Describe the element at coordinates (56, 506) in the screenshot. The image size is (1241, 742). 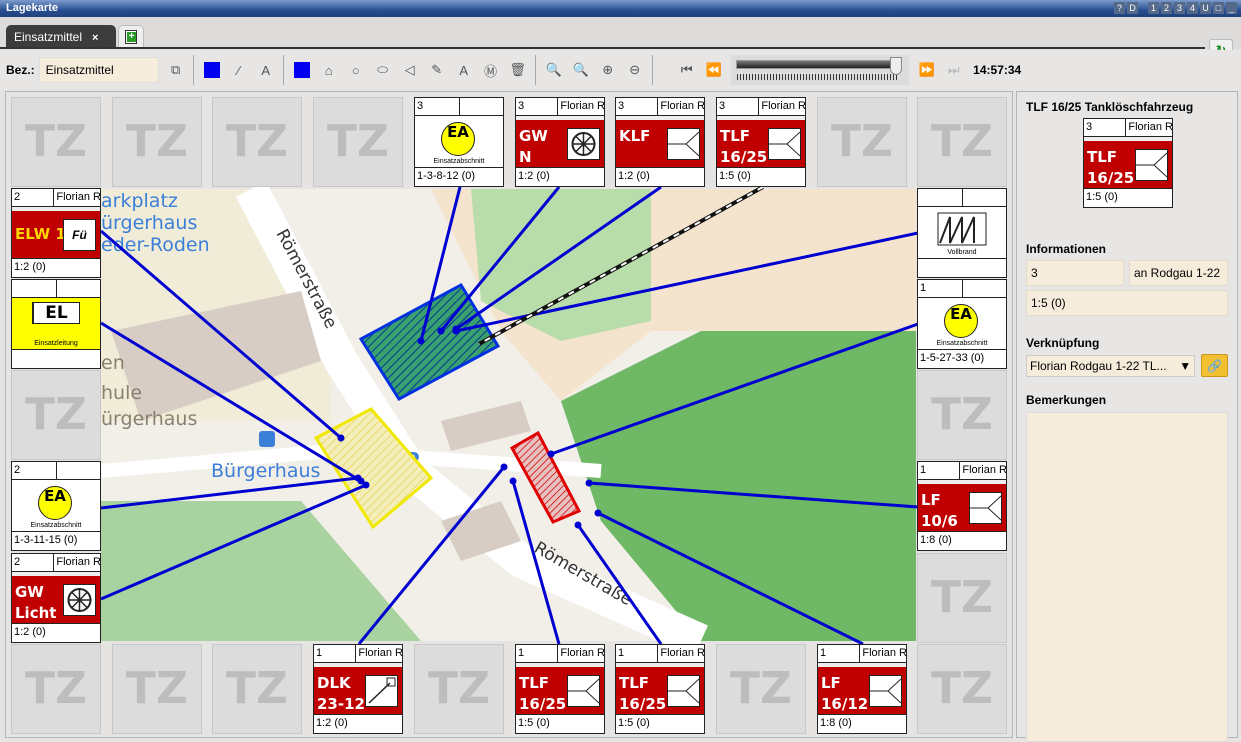
I see `section-card: 2 EA Einsatzabschnitt 1-3-11-15 (0)` at that location.